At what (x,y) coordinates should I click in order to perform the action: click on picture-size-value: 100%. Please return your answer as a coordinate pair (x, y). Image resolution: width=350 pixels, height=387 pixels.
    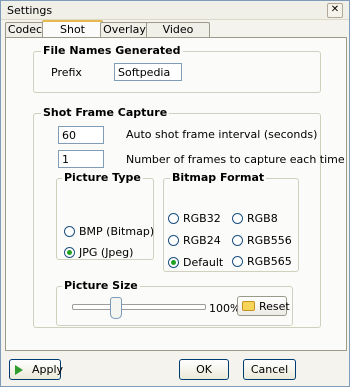
    Looking at the image, I should click on (225, 308).